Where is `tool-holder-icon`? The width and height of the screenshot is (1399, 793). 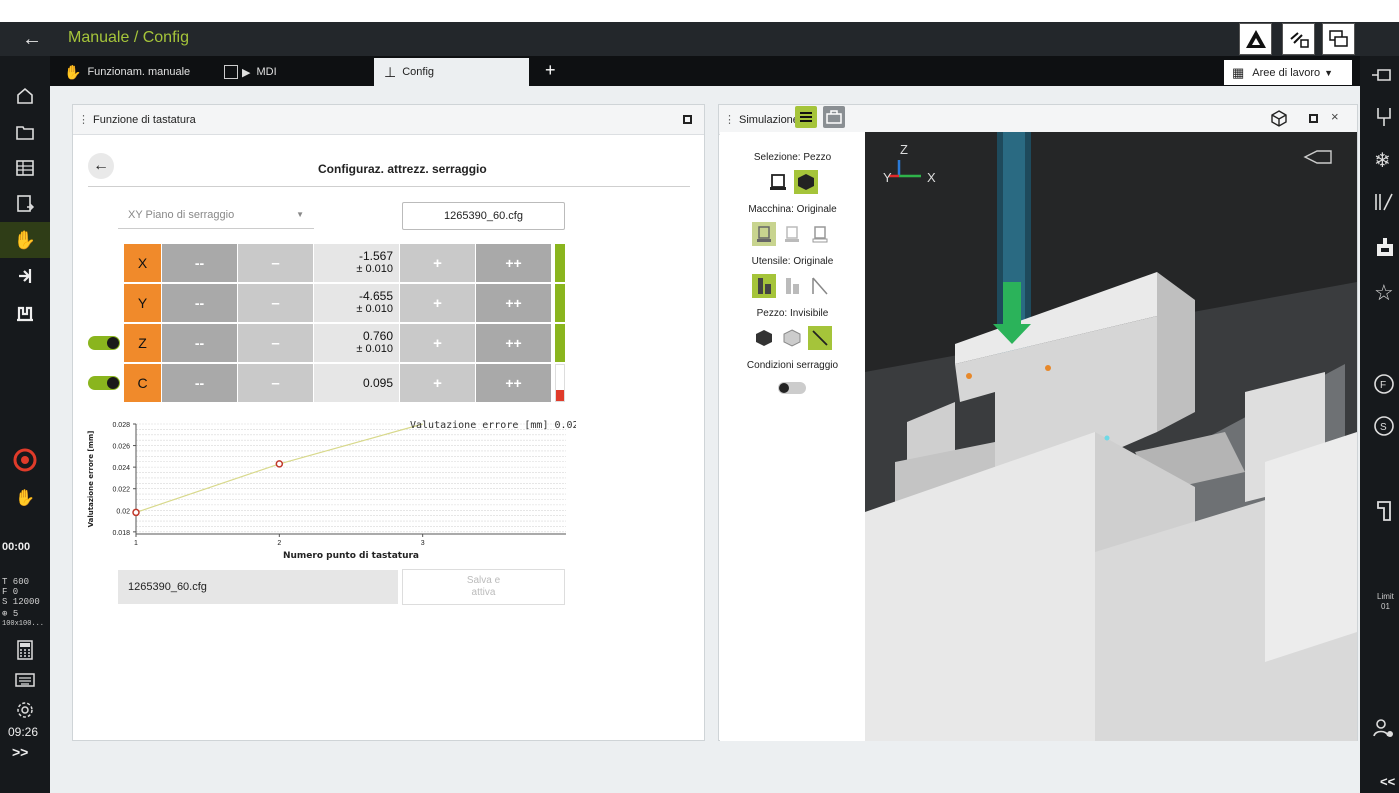
tool-holder-icon is located at coordinates (1385, 203).